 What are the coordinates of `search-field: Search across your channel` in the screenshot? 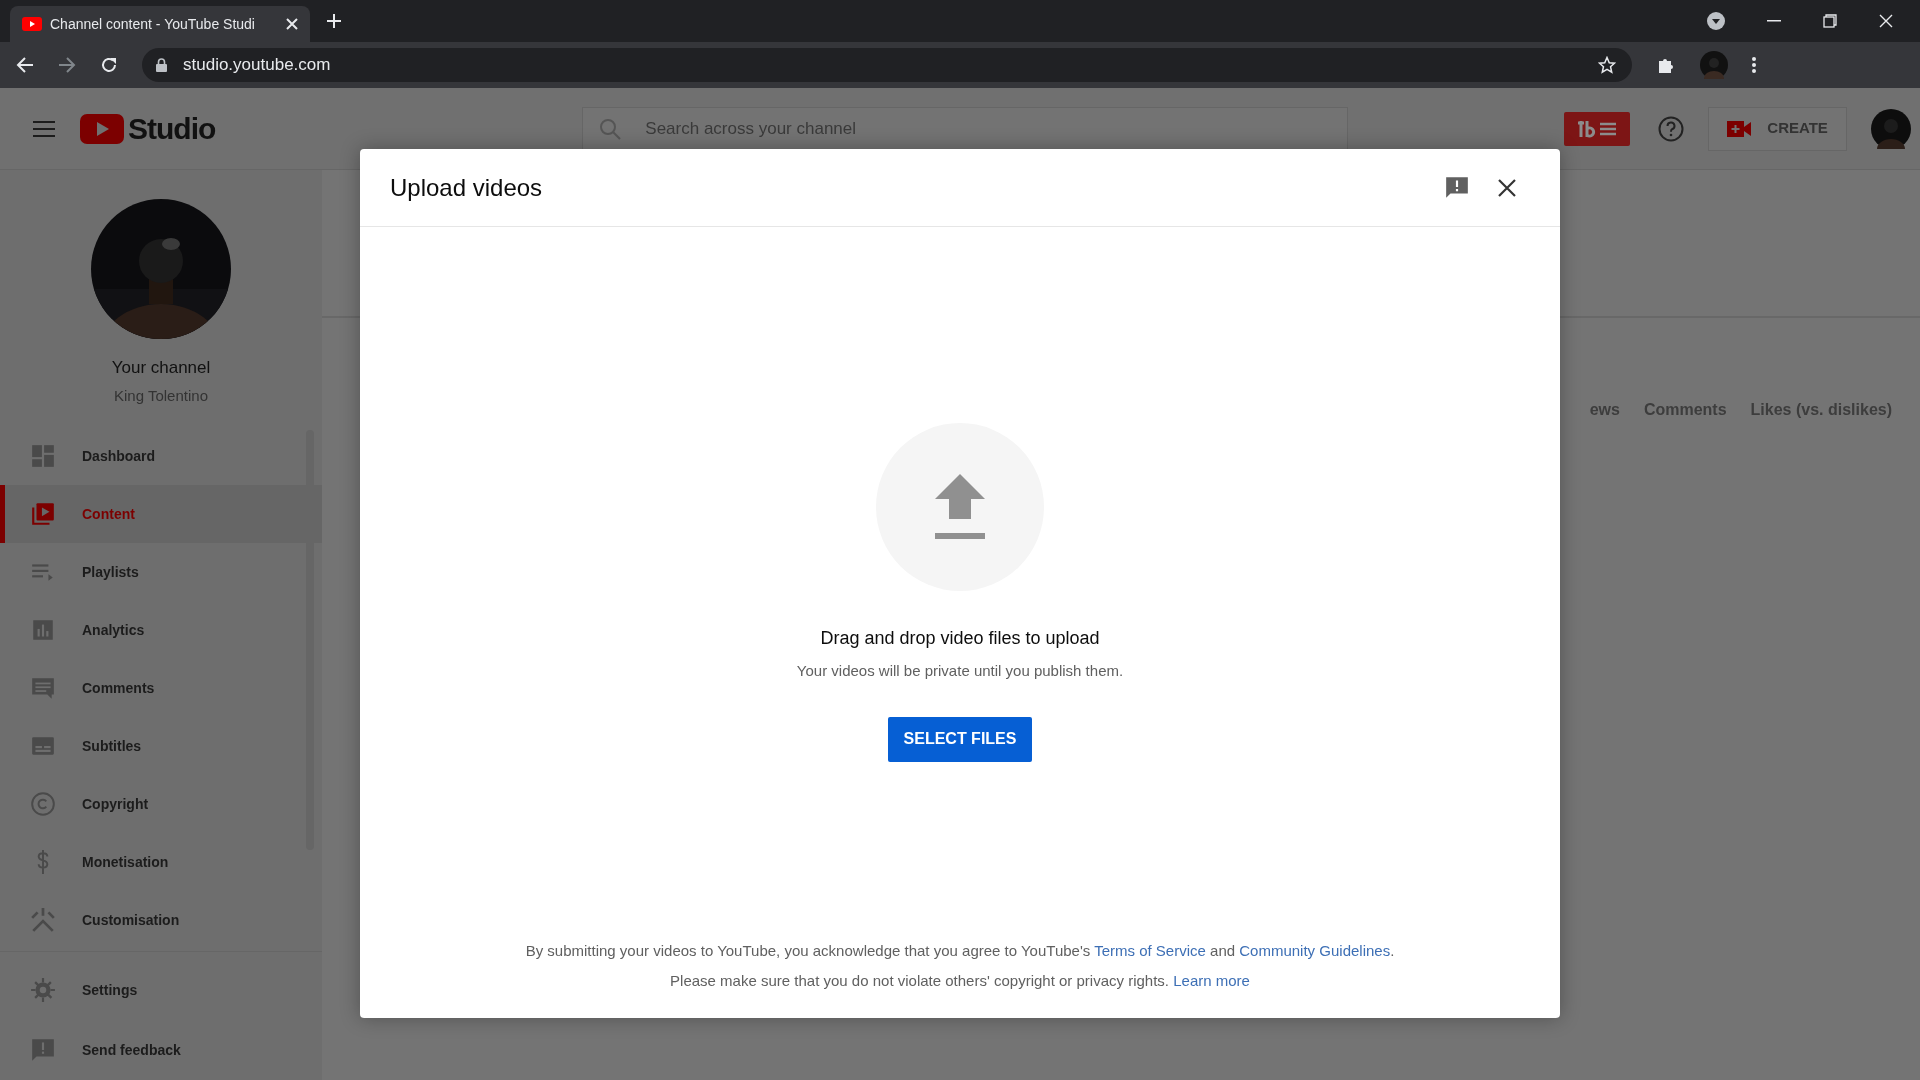 It's located at (965, 128).